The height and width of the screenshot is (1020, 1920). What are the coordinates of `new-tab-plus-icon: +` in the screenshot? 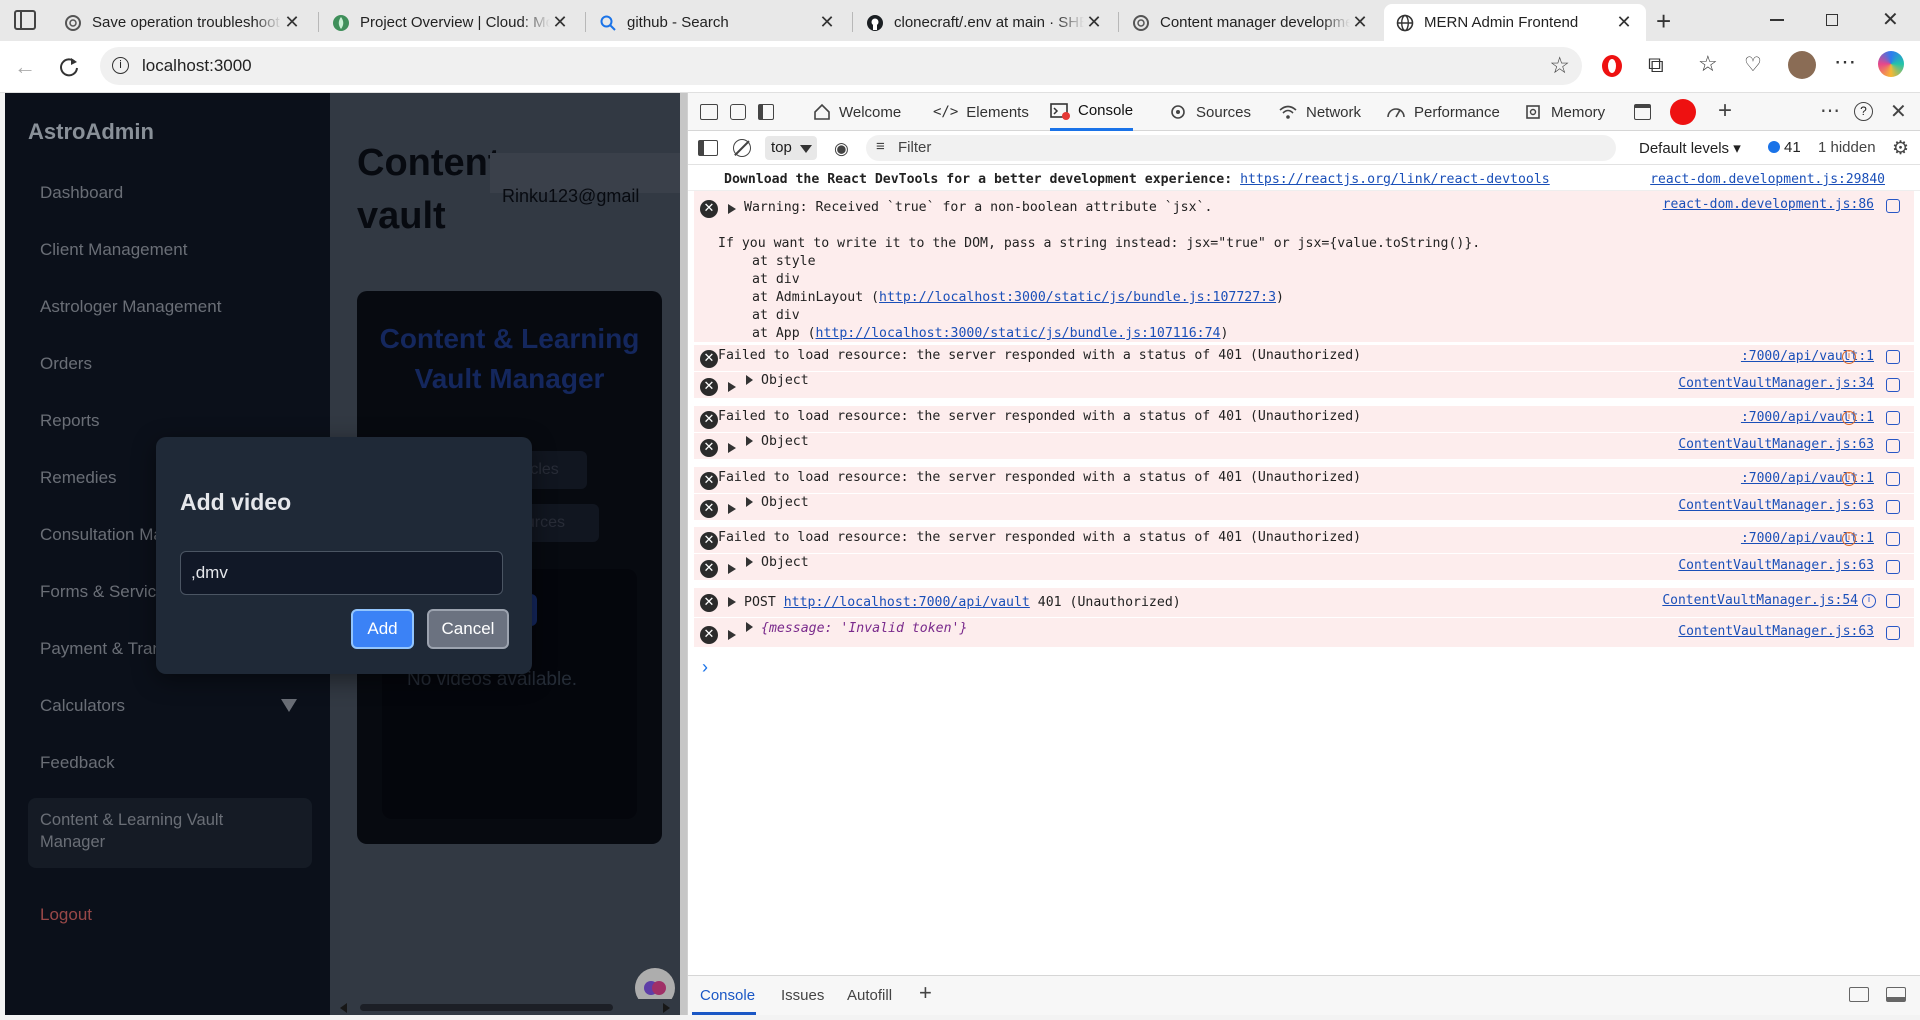 It's located at (1663, 21).